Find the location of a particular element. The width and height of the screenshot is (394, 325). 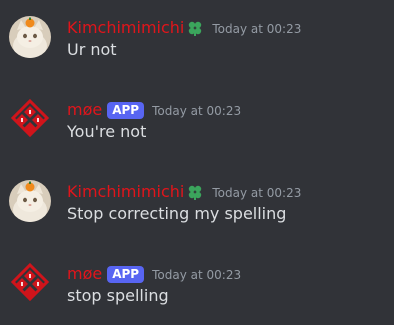

message-content: You're not is located at coordinates (107, 131).